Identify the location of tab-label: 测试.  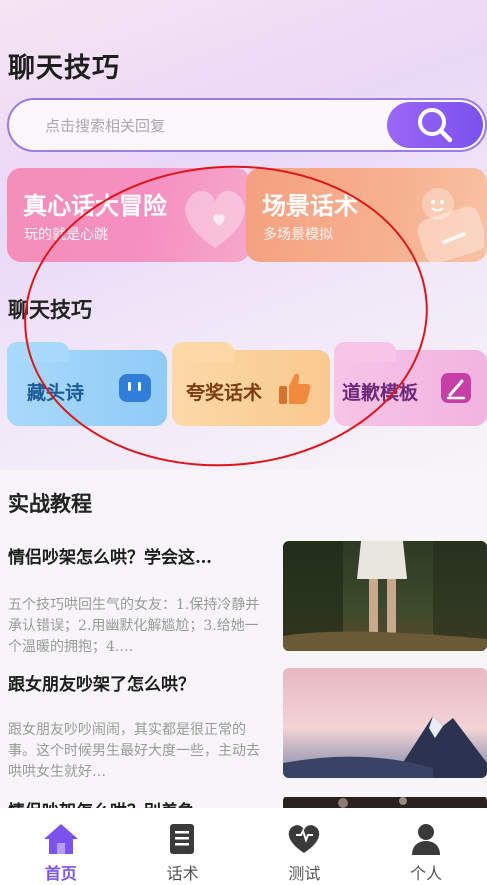
(304, 873).